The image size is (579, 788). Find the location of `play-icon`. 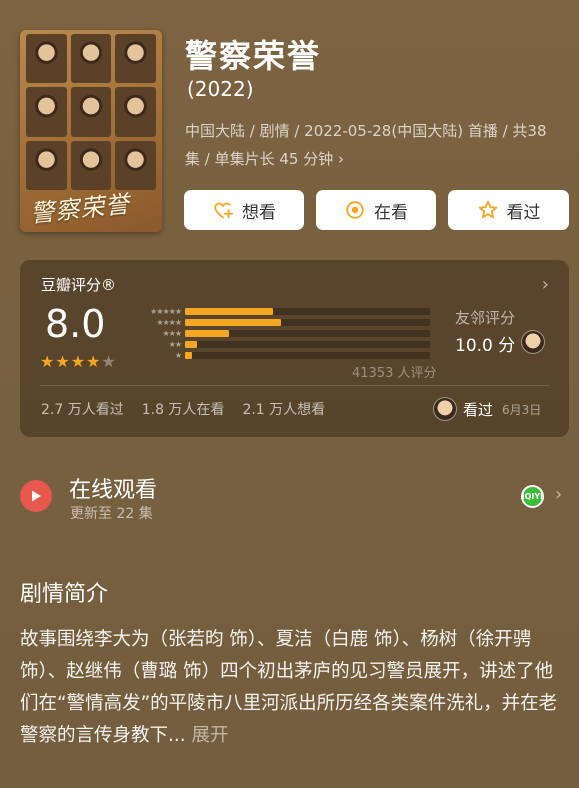

play-icon is located at coordinates (36, 496).